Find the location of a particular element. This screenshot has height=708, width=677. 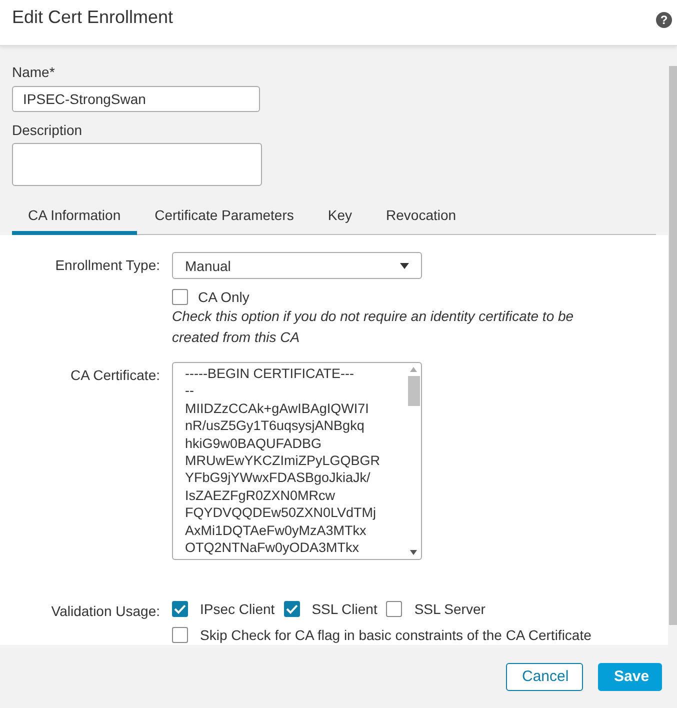

dialog-title: Edit Cert Enrollment is located at coordinates (93, 17).